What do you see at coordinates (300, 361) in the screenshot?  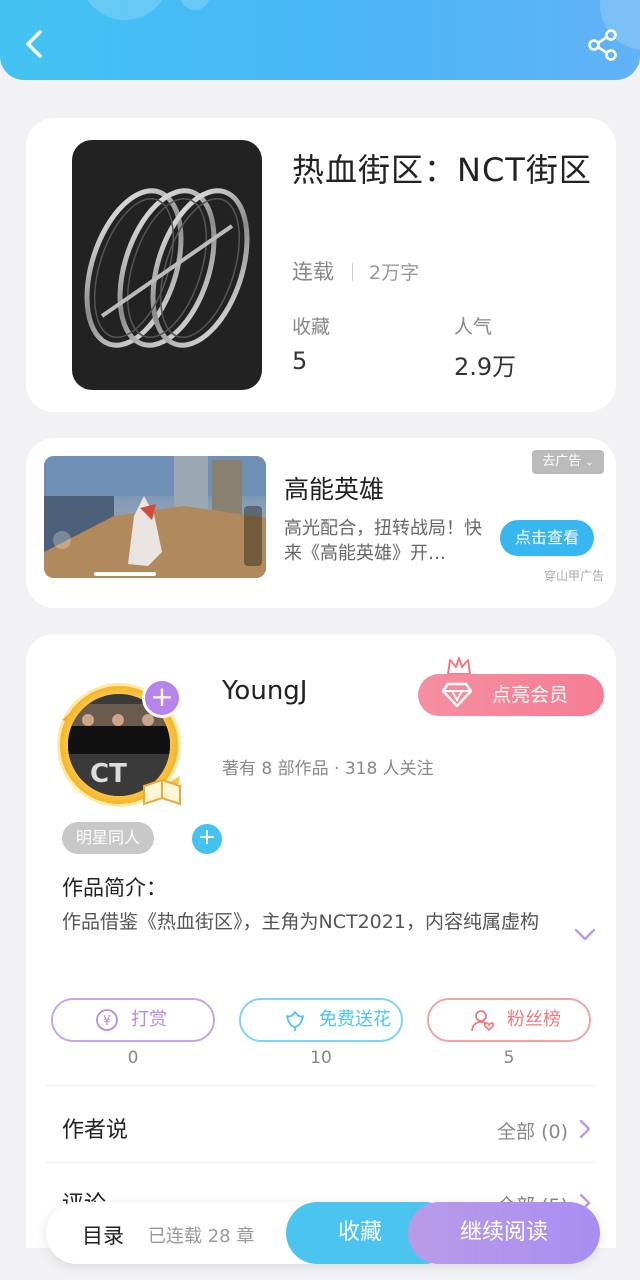 I see `collect-value: 5` at bounding box center [300, 361].